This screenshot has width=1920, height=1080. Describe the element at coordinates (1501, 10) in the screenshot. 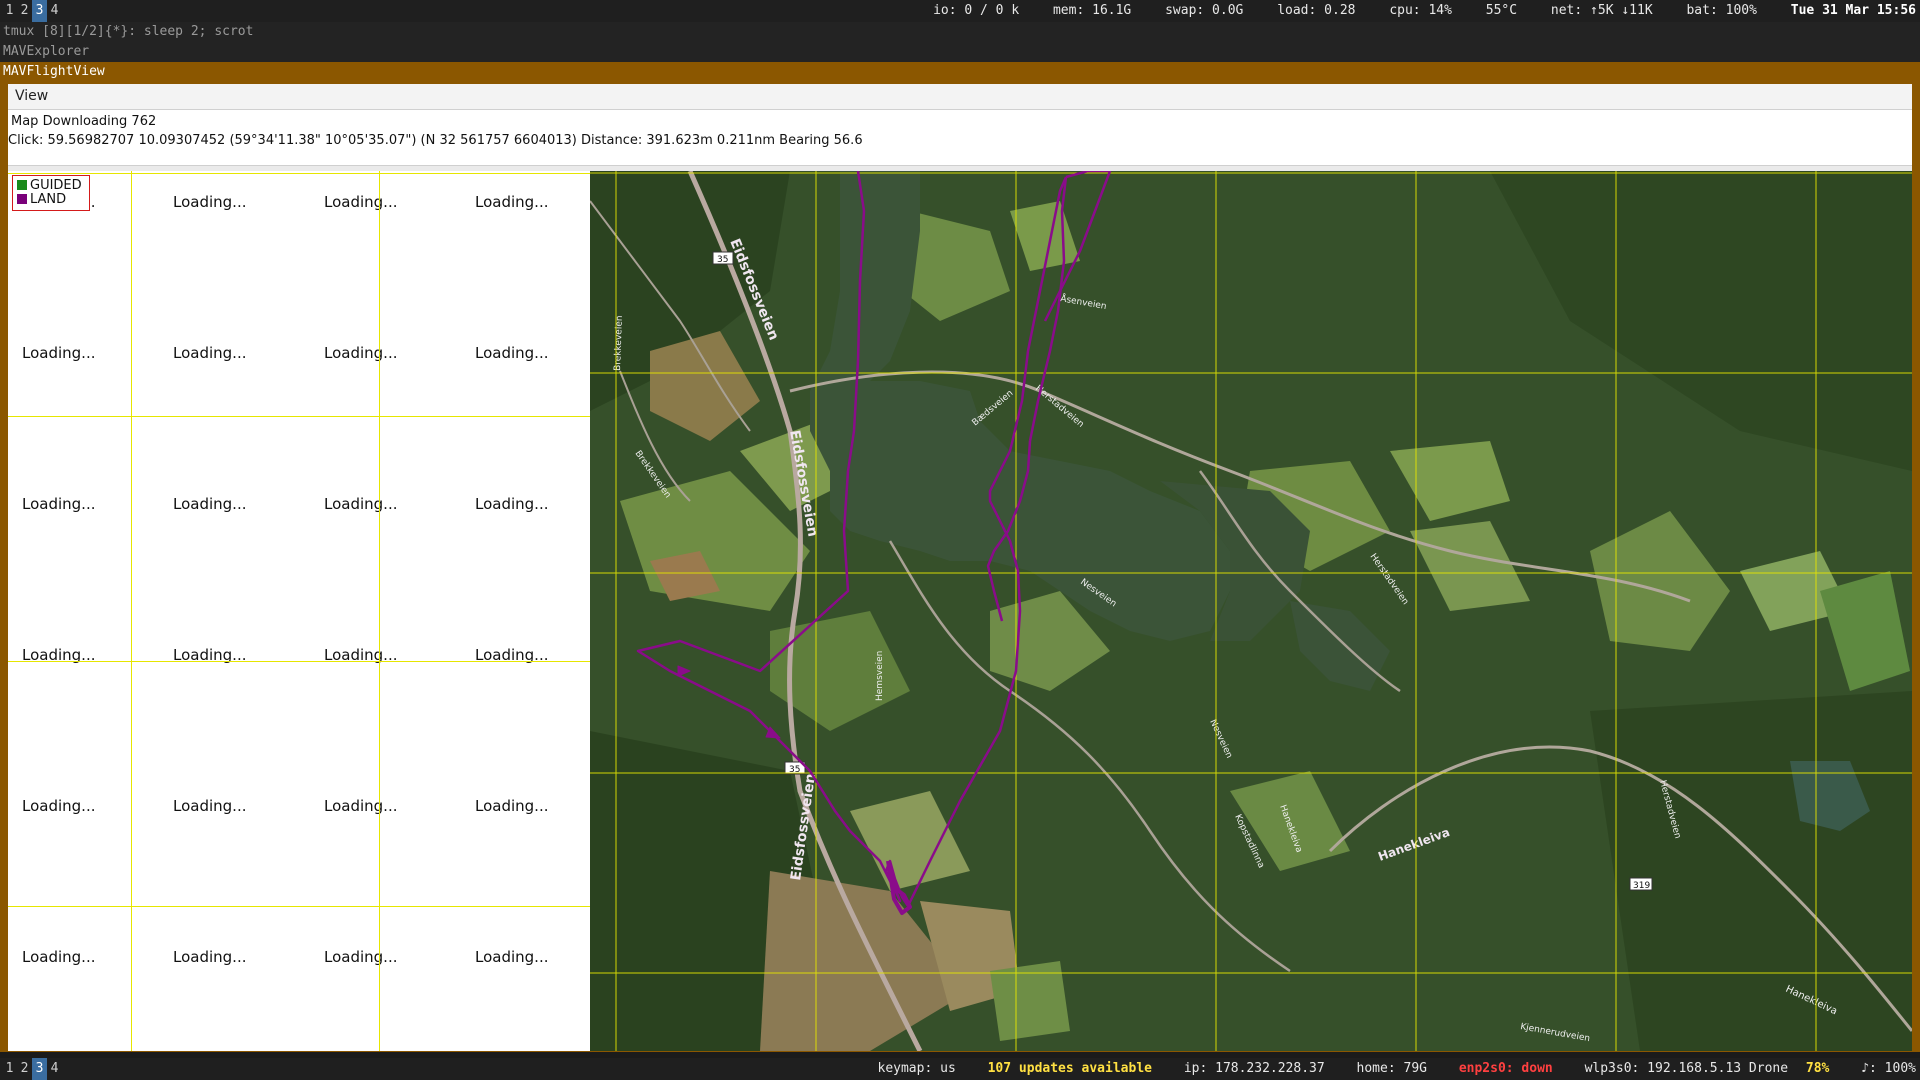

I see `temp-stat: 55°C` at that location.